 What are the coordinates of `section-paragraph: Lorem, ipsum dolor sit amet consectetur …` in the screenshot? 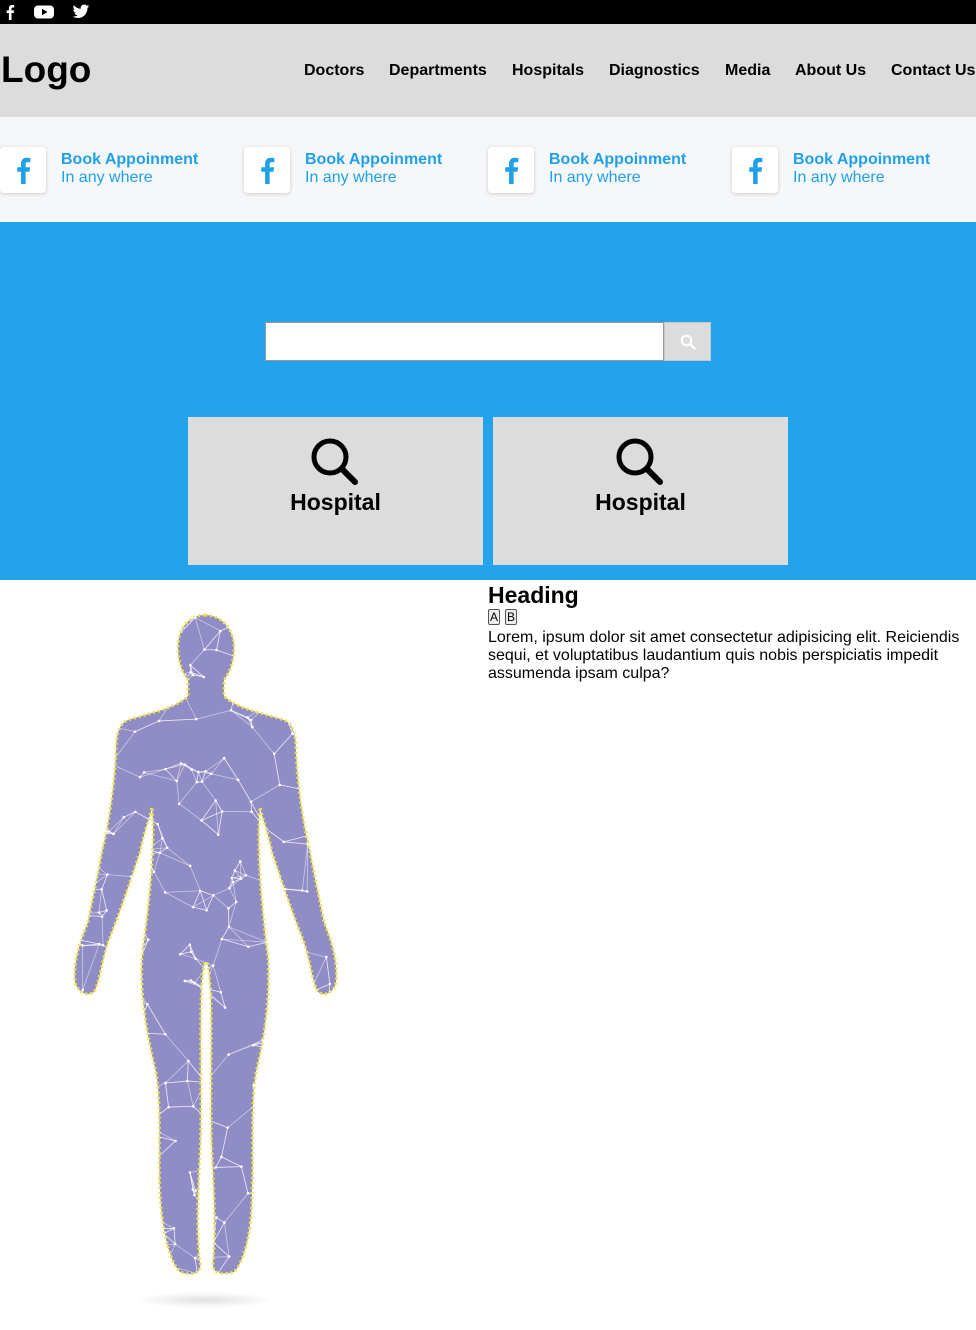 It's located at (724, 655).